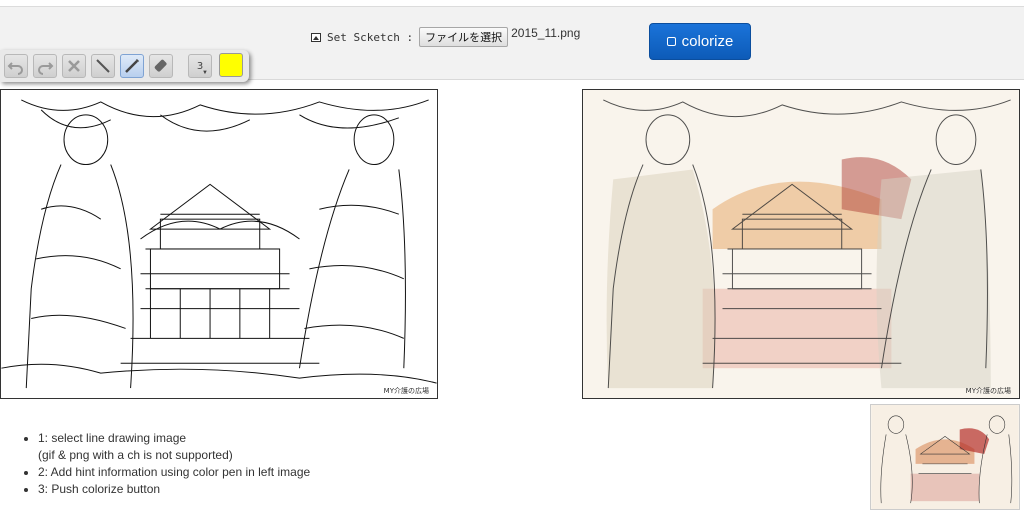 The width and height of the screenshot is (1024, 520). I want to click on pen-icon, so click(132, 65).